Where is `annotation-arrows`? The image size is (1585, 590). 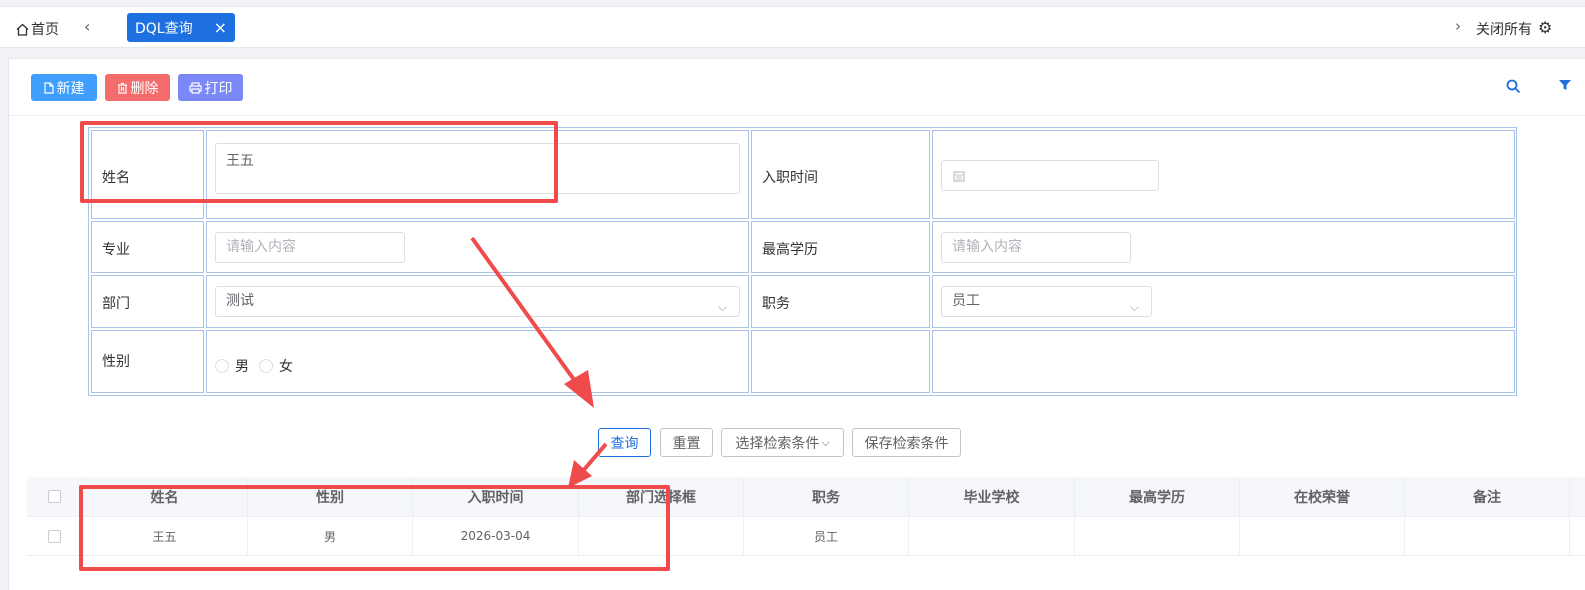
annotation-arrows is located at coordinates (539, 362).